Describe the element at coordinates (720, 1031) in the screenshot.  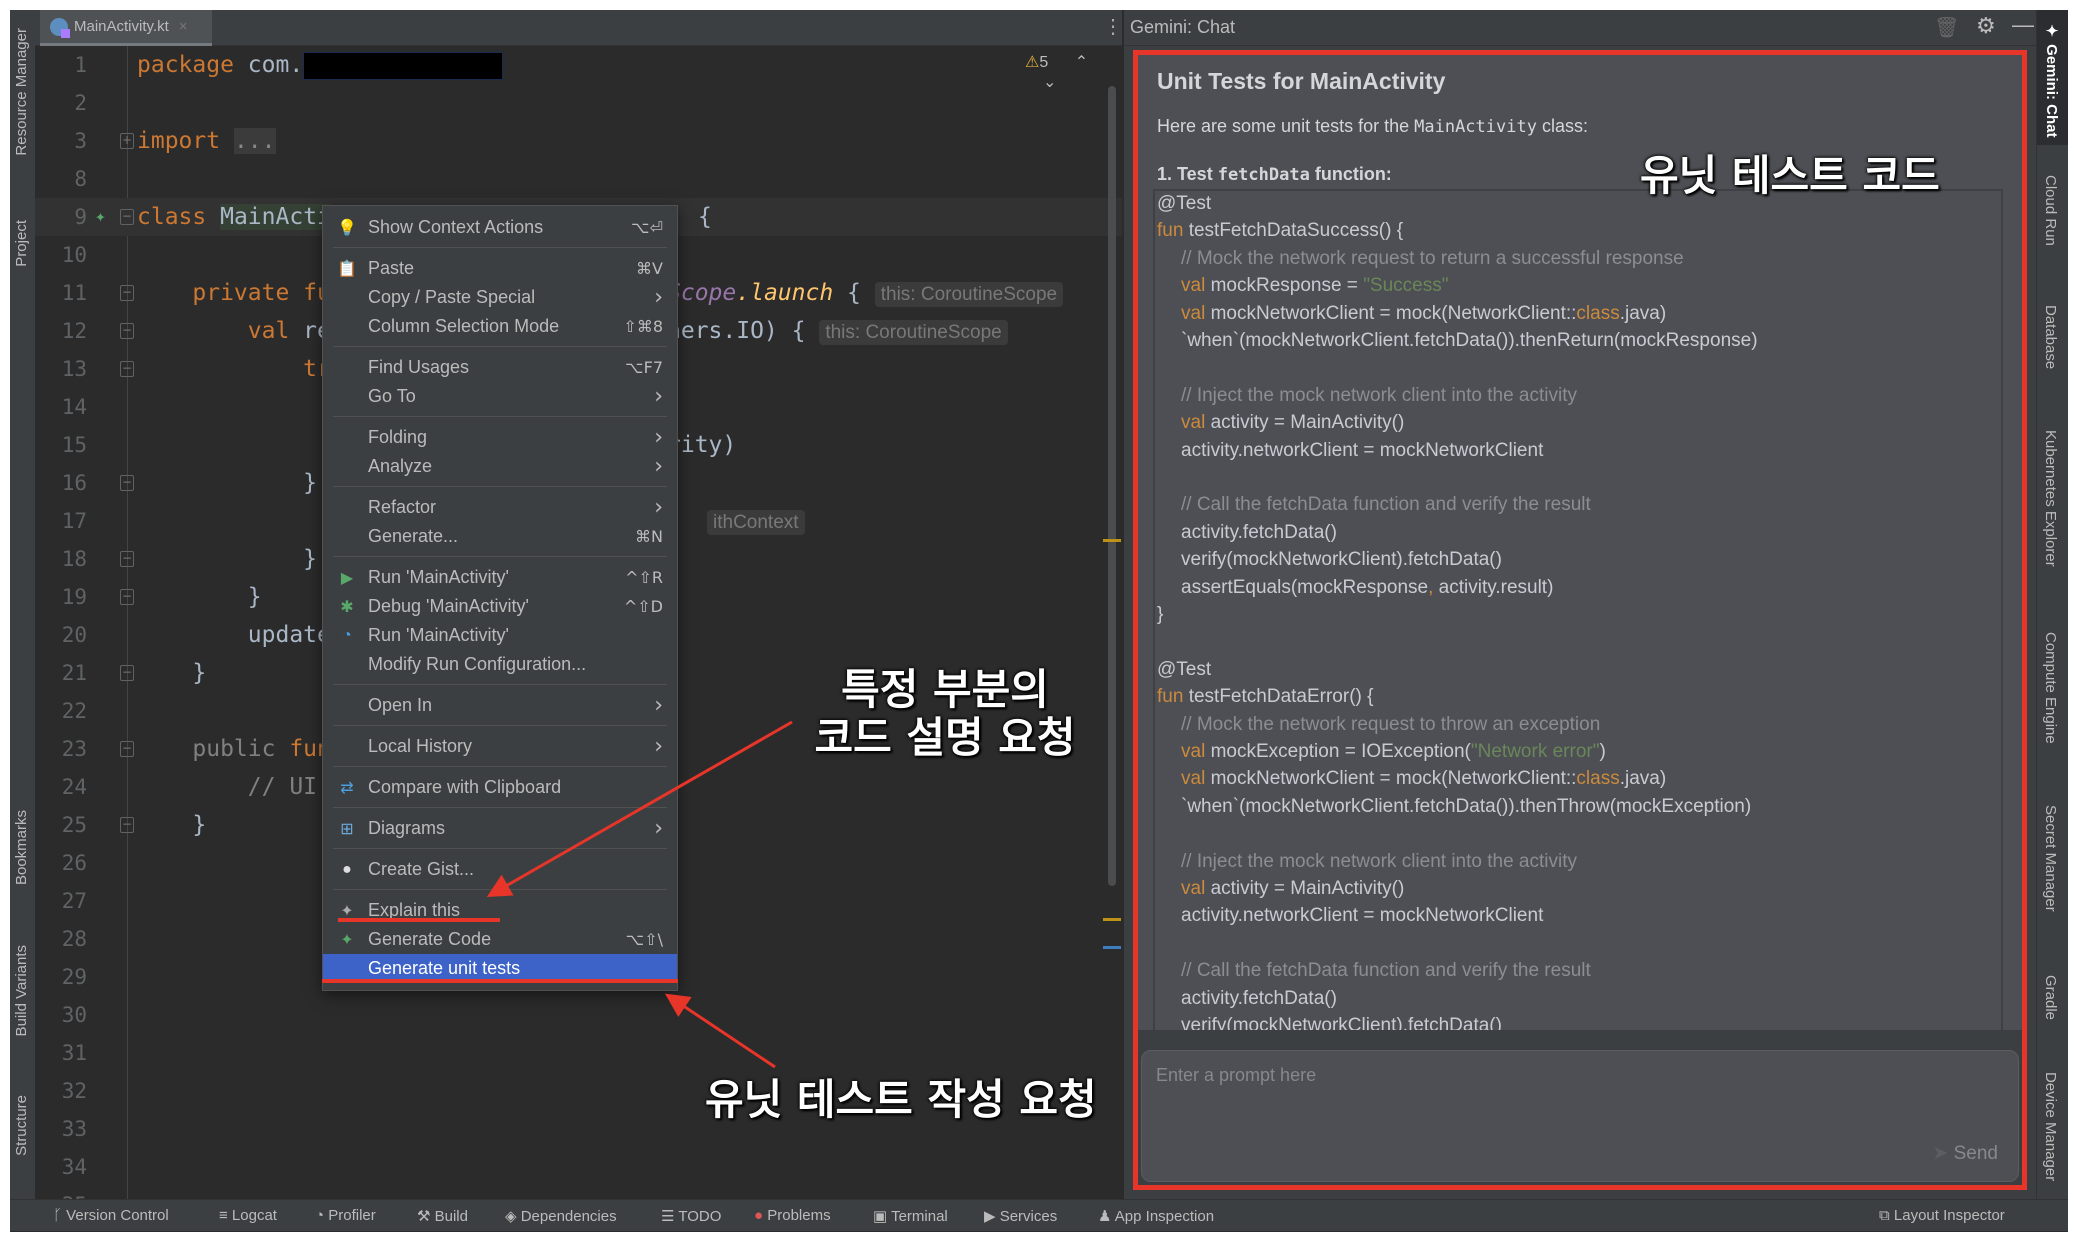
I see `arrow-to-generate-tests` at that location.